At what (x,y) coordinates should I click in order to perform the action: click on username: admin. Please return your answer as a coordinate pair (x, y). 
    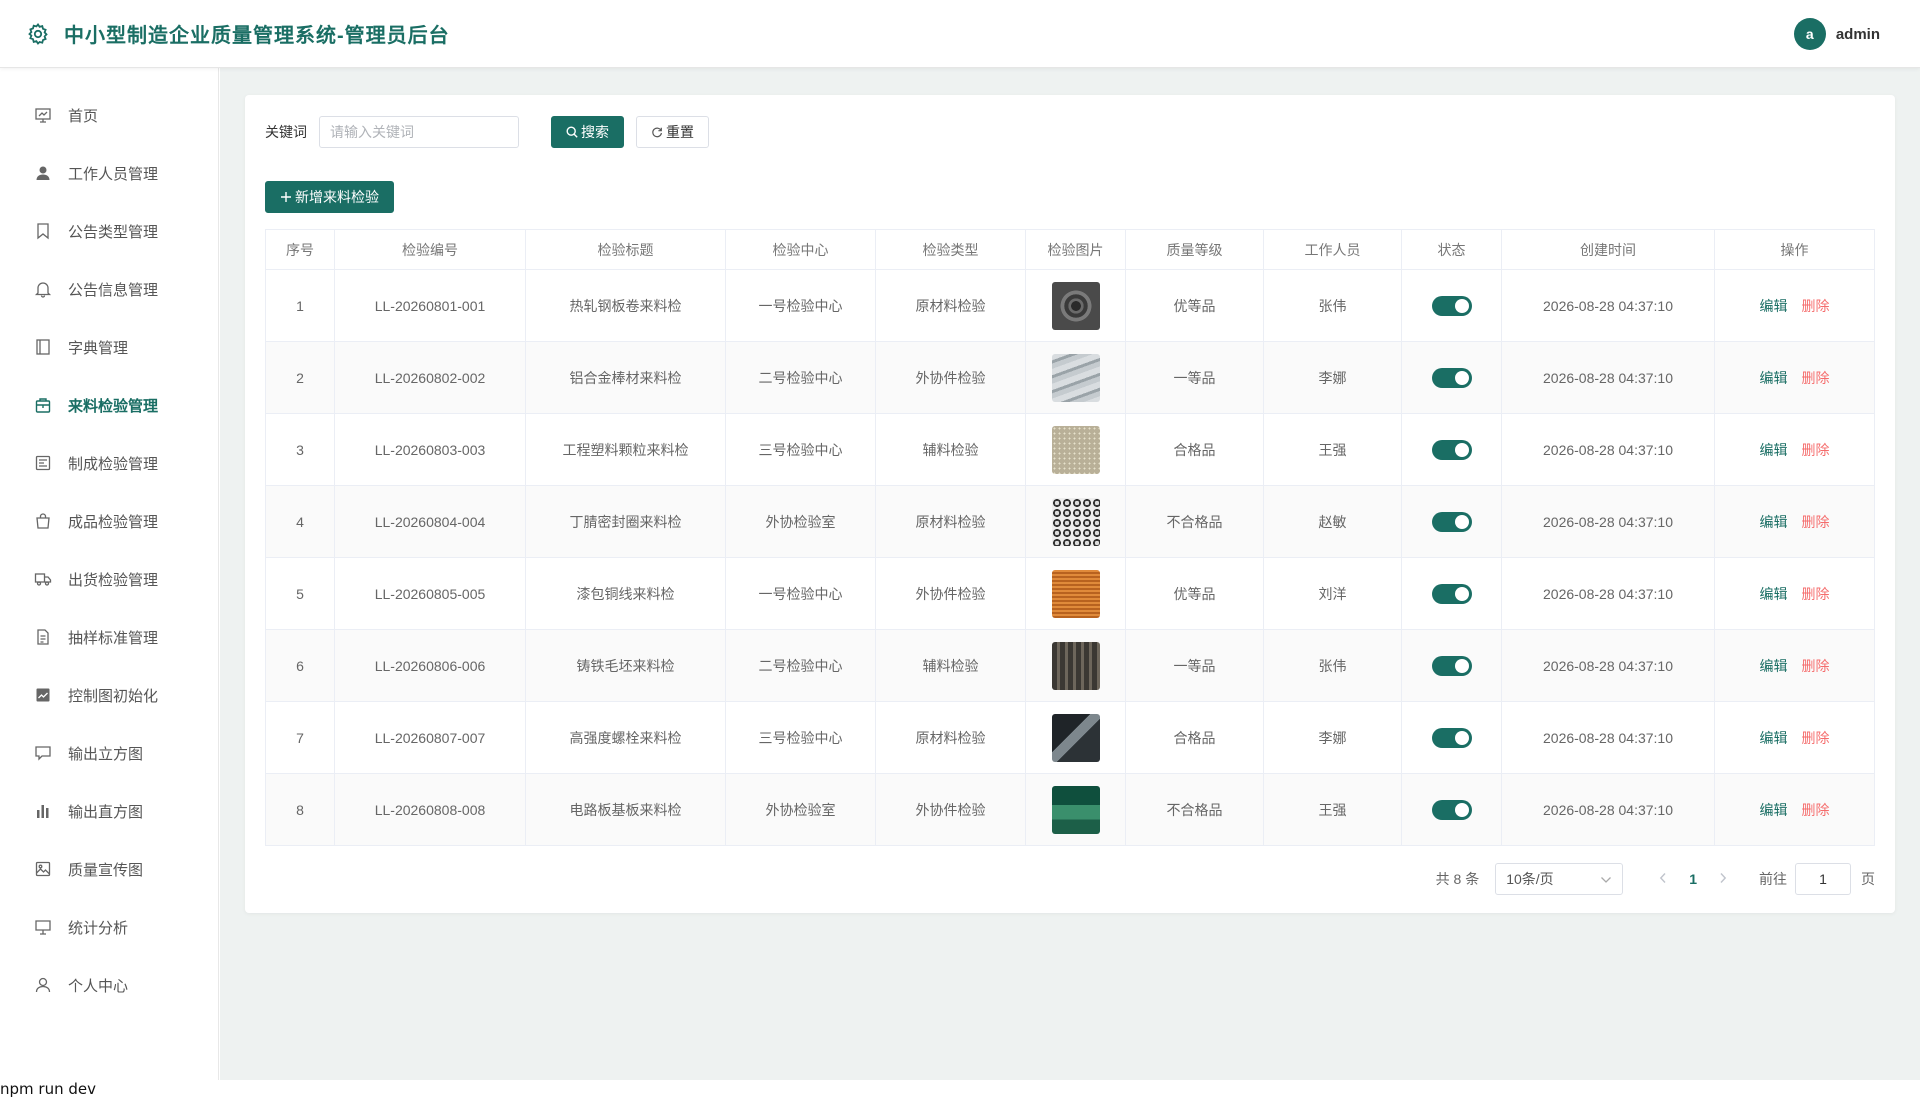
    Looking at the image, I should click on (1858, 34).